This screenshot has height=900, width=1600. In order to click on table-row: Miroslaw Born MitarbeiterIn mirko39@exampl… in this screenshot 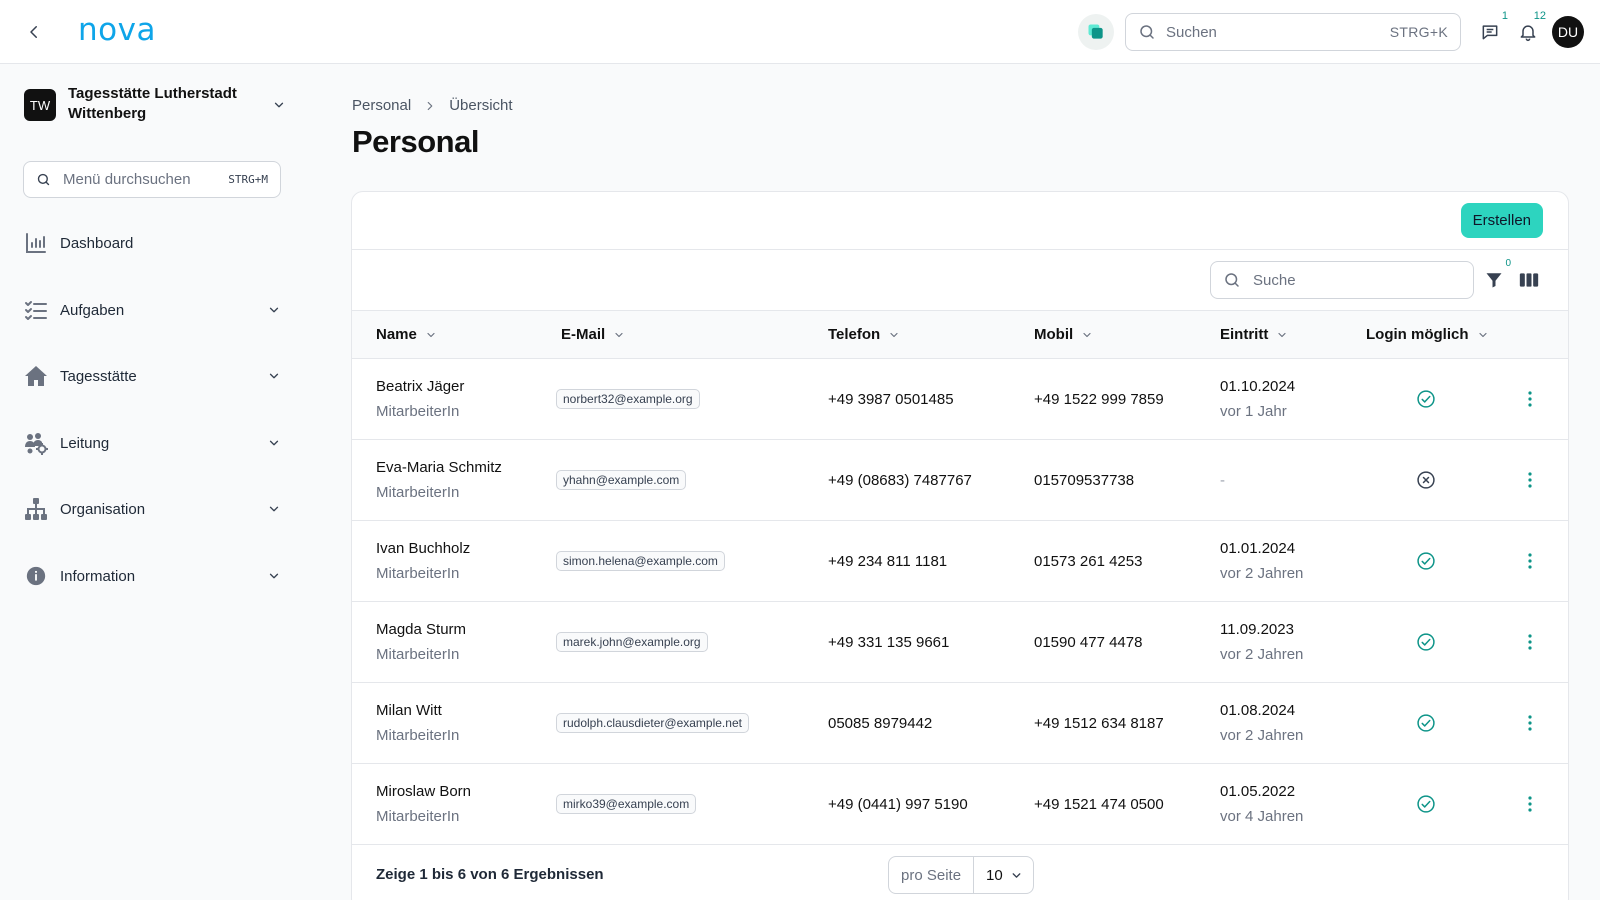, I will do `click(960, 804)`.